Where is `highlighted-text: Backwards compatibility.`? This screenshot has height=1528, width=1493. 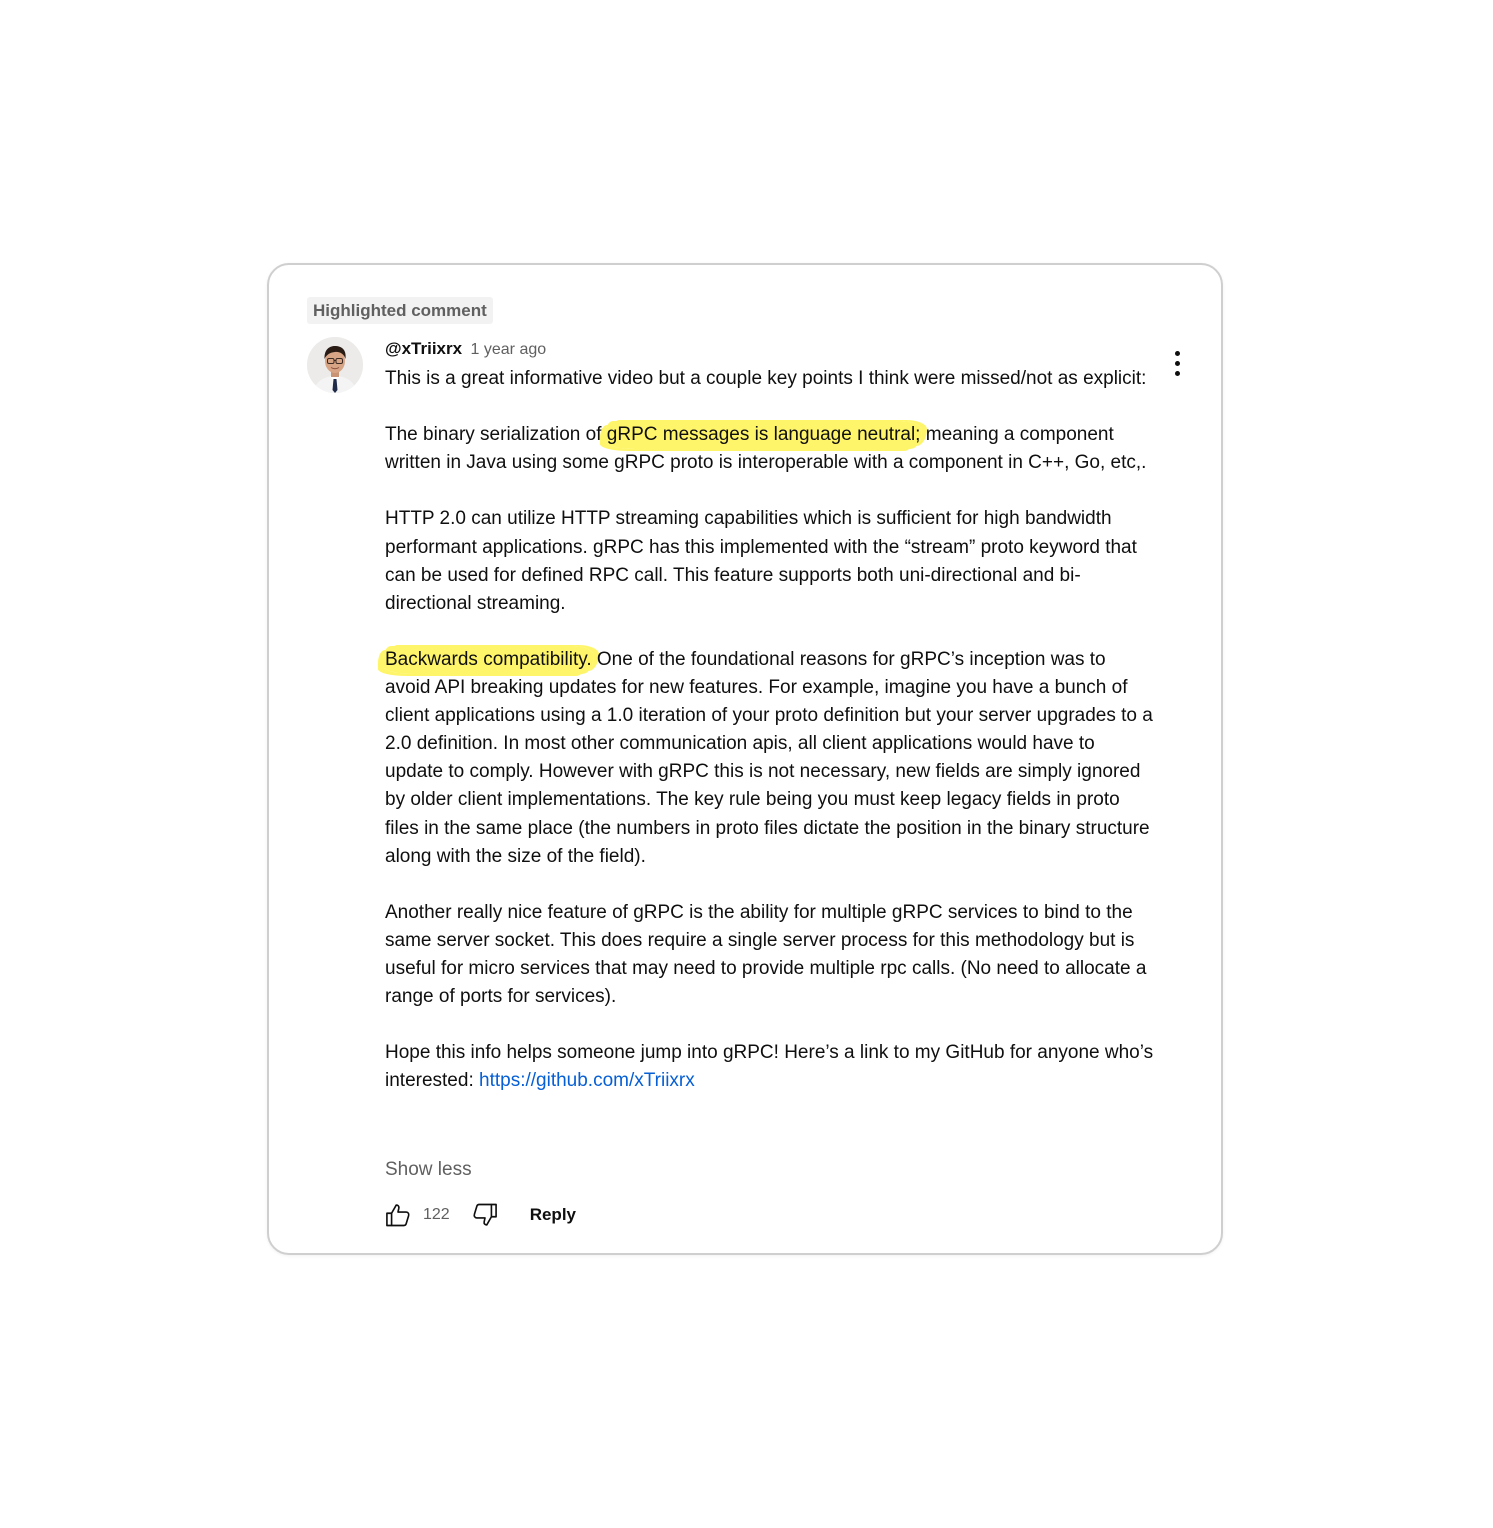 highlighted-text: Backwards compatibility. is located at coordinates (488, 659).